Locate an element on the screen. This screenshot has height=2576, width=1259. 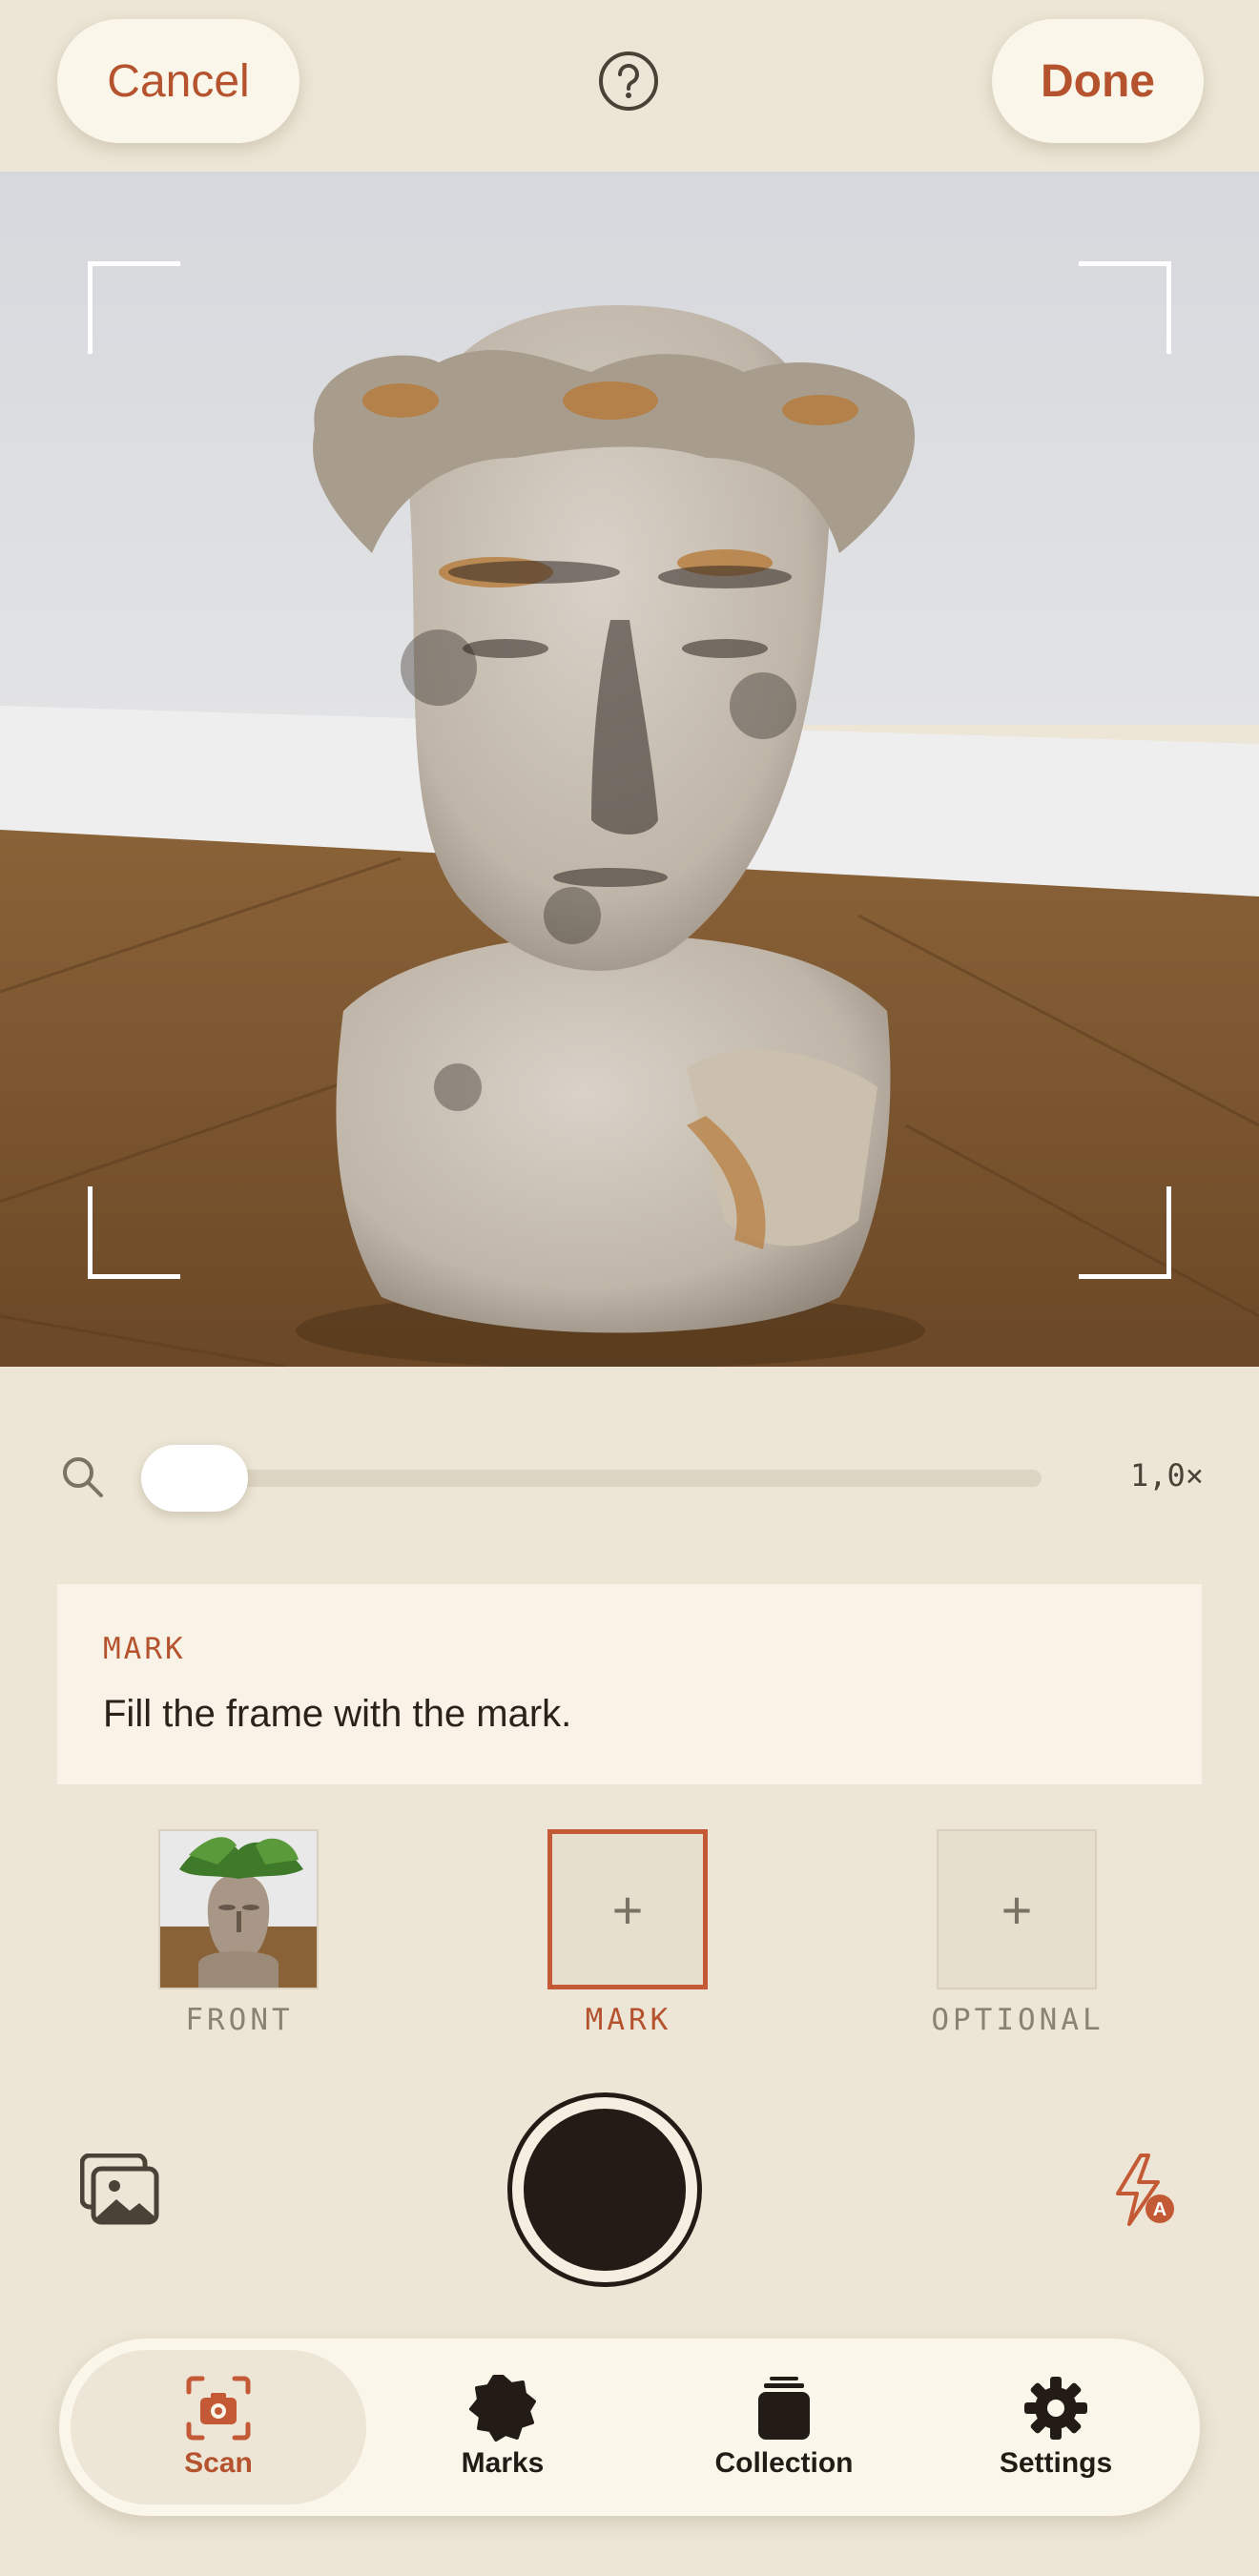
top-bar: Cancel Done is located at coordinates (629, 86).